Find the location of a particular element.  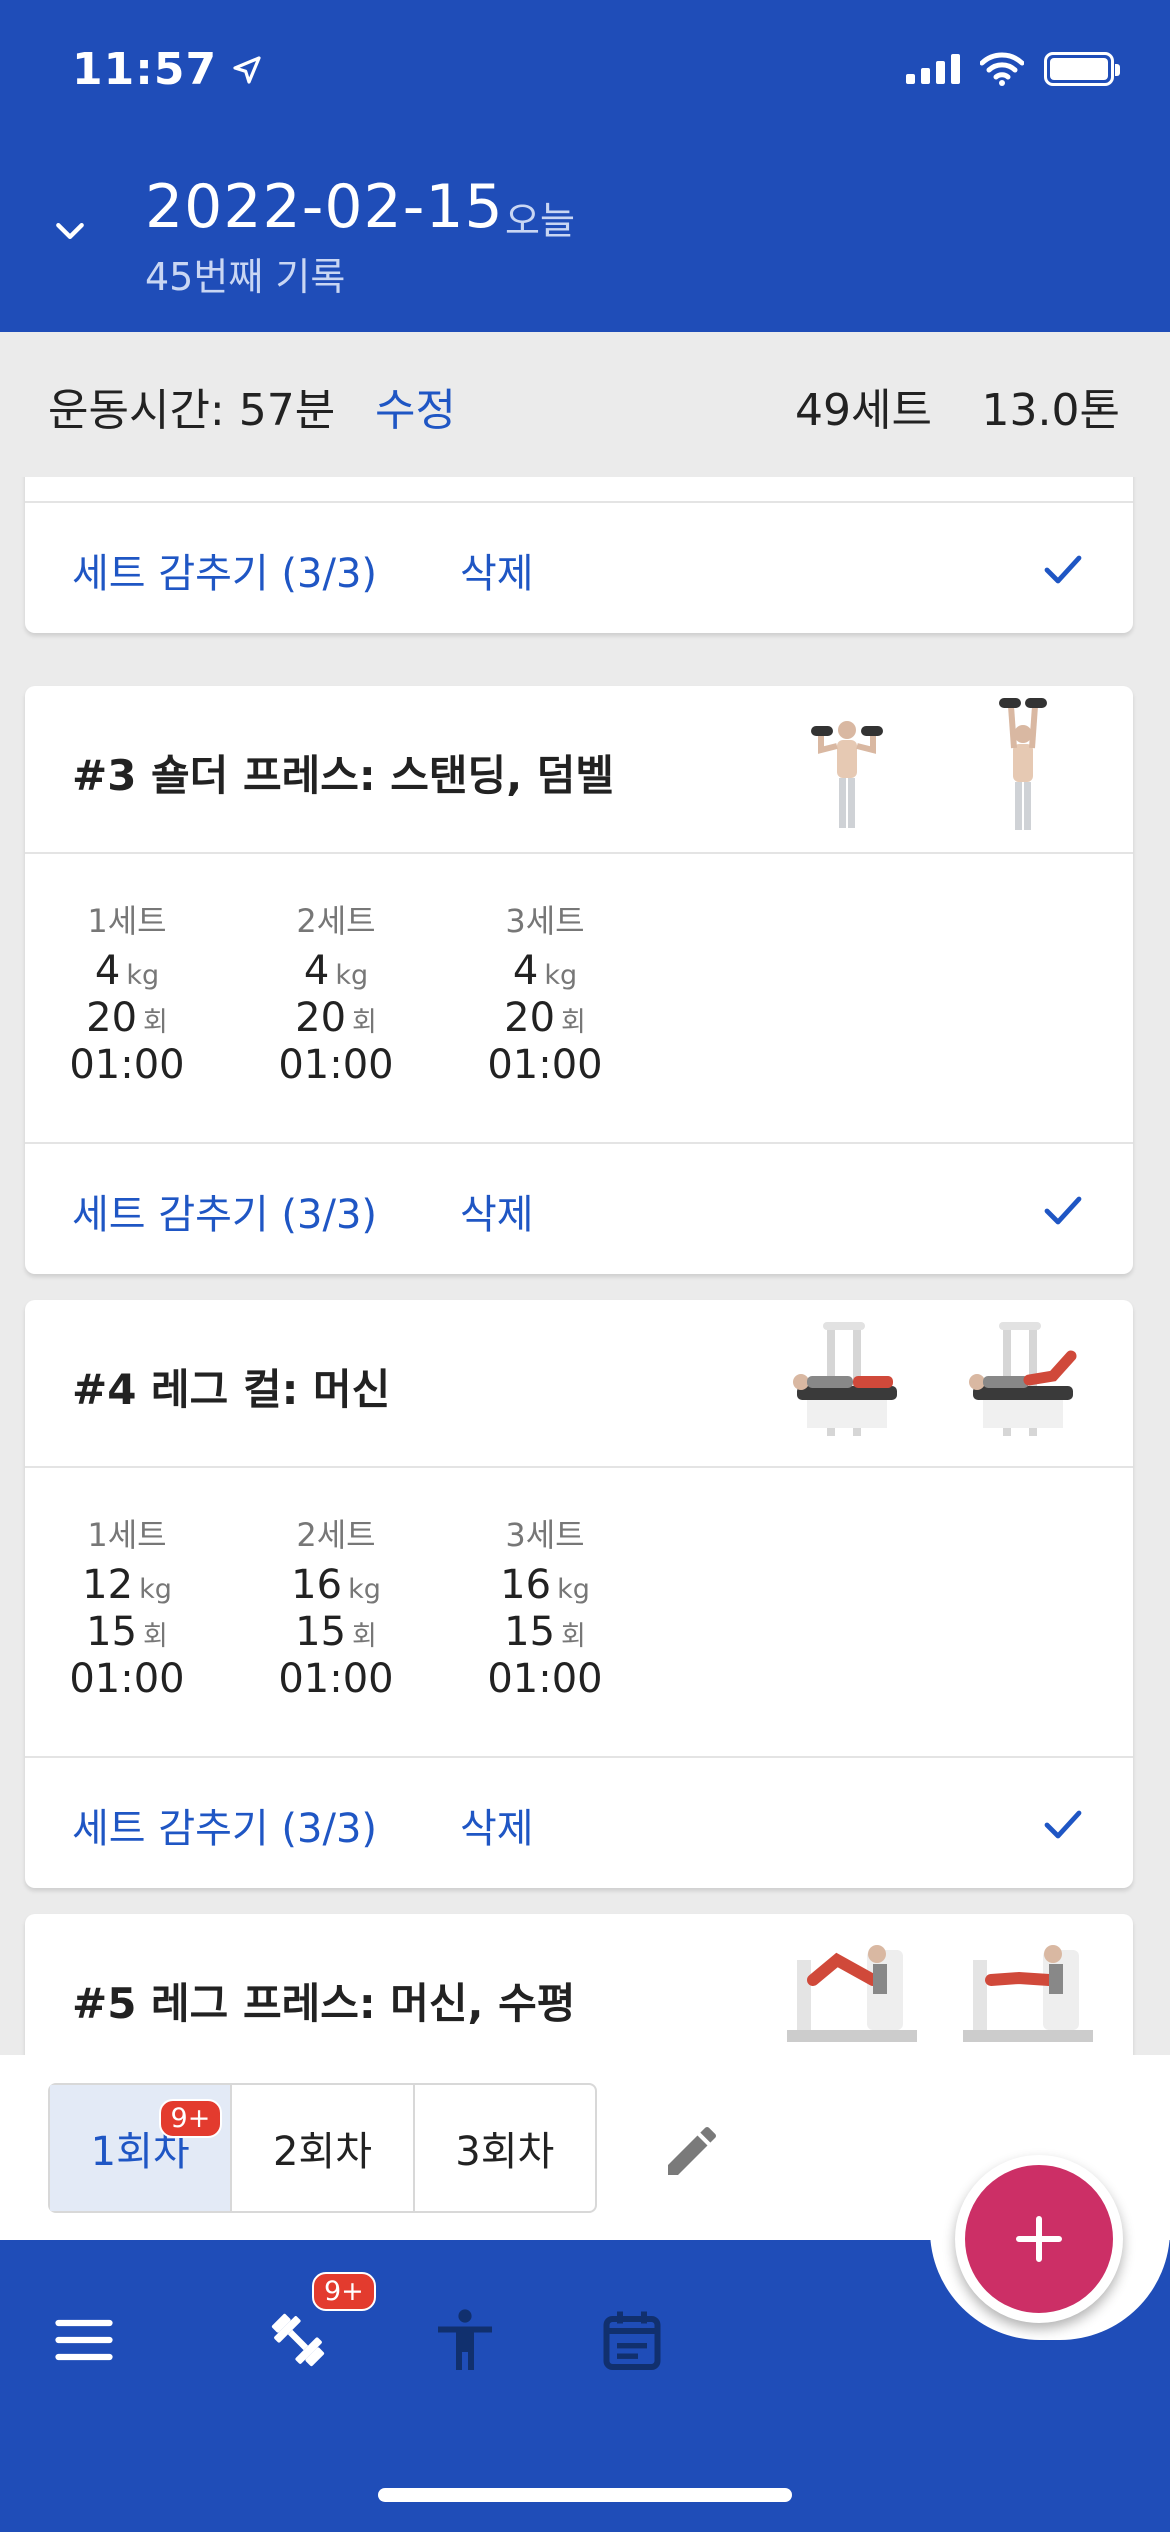

tab-round-2: 2회차 is located at coordinates (323, 2148).